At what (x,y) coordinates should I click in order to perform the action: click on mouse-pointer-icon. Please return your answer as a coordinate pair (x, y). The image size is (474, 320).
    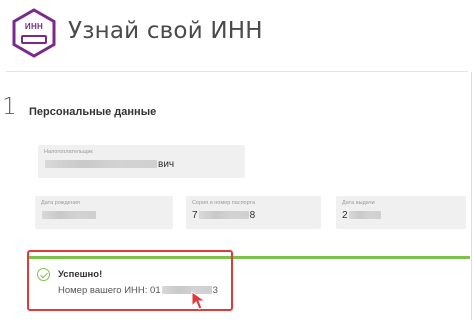
    Looking at the image, I should click on (198, 300).